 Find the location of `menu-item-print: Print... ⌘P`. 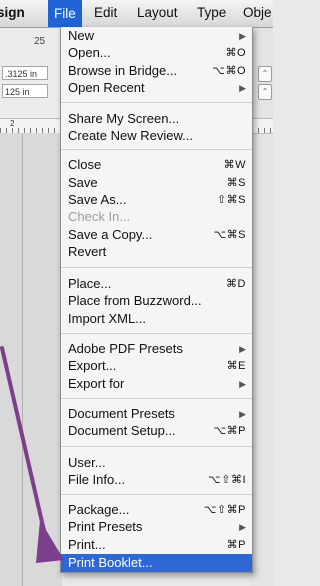

menu-item-print: Print... ⌘P is located at coordinates (156, 545).